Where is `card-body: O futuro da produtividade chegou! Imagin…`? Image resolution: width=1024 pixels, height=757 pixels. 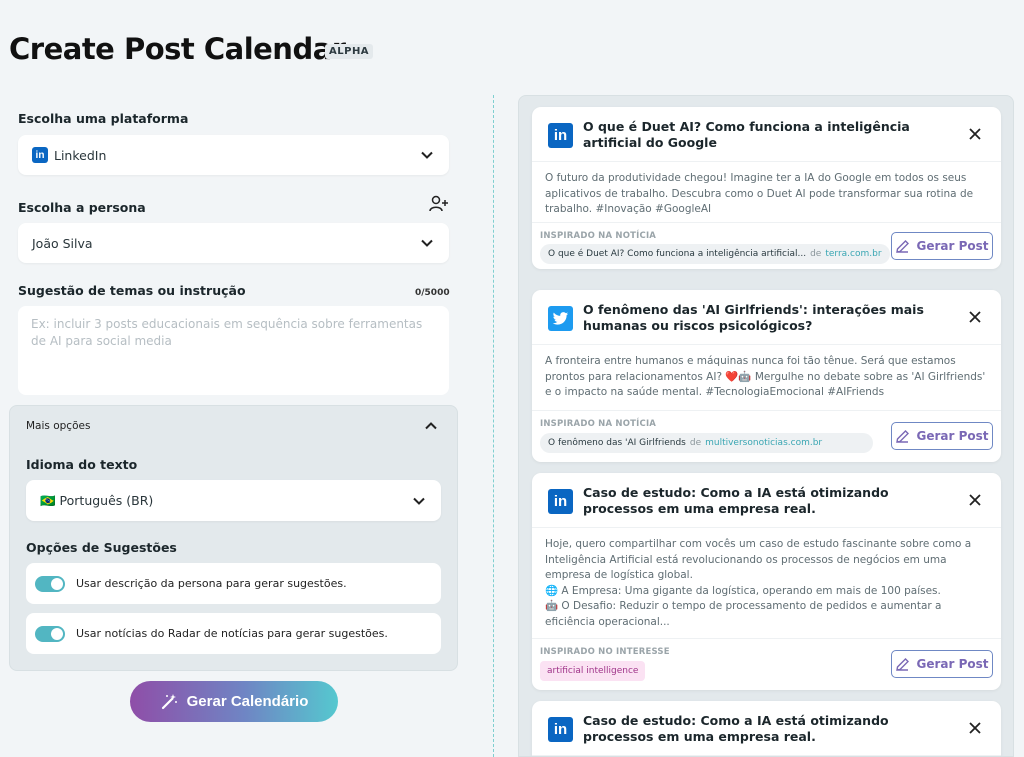 card-body: O futuro da produtividade chegou! Imagin… is located at coordinates (759, 193).